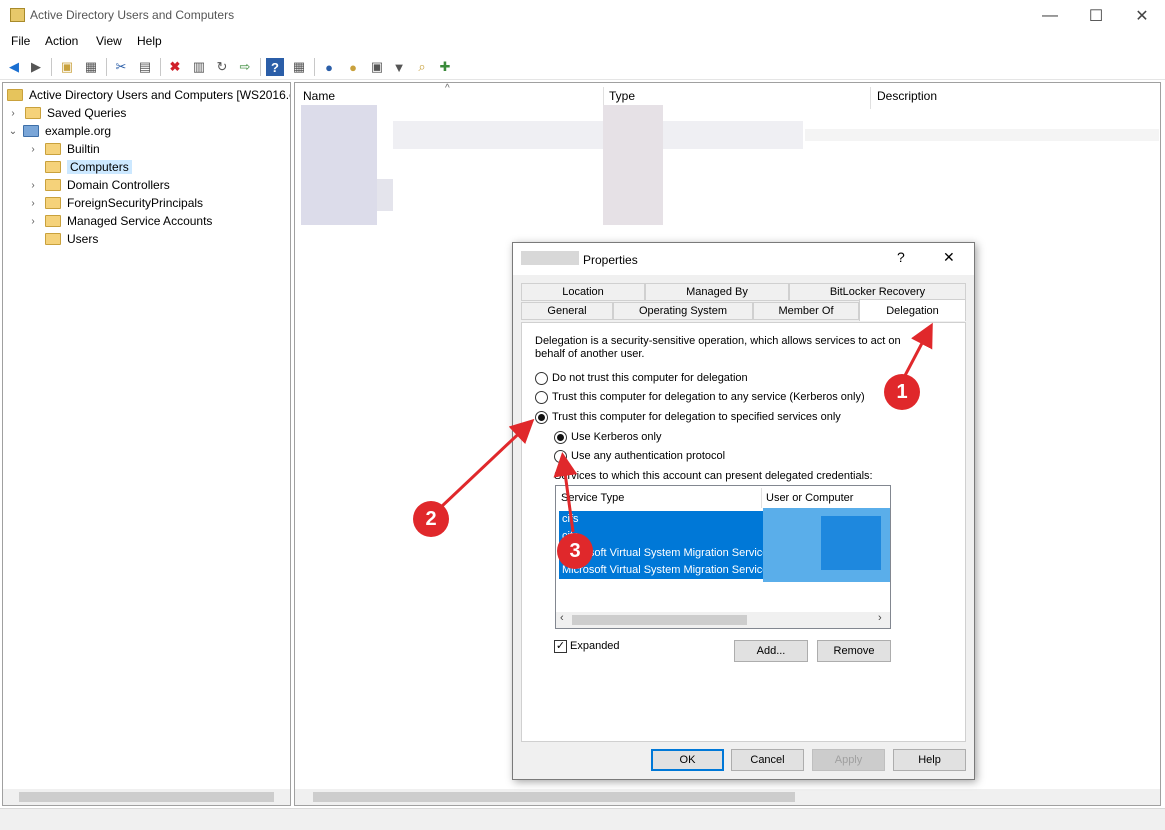 The height and width of the screenshot is (830, 1165). I want to click on view-icon: ▦, so click(299, 67).